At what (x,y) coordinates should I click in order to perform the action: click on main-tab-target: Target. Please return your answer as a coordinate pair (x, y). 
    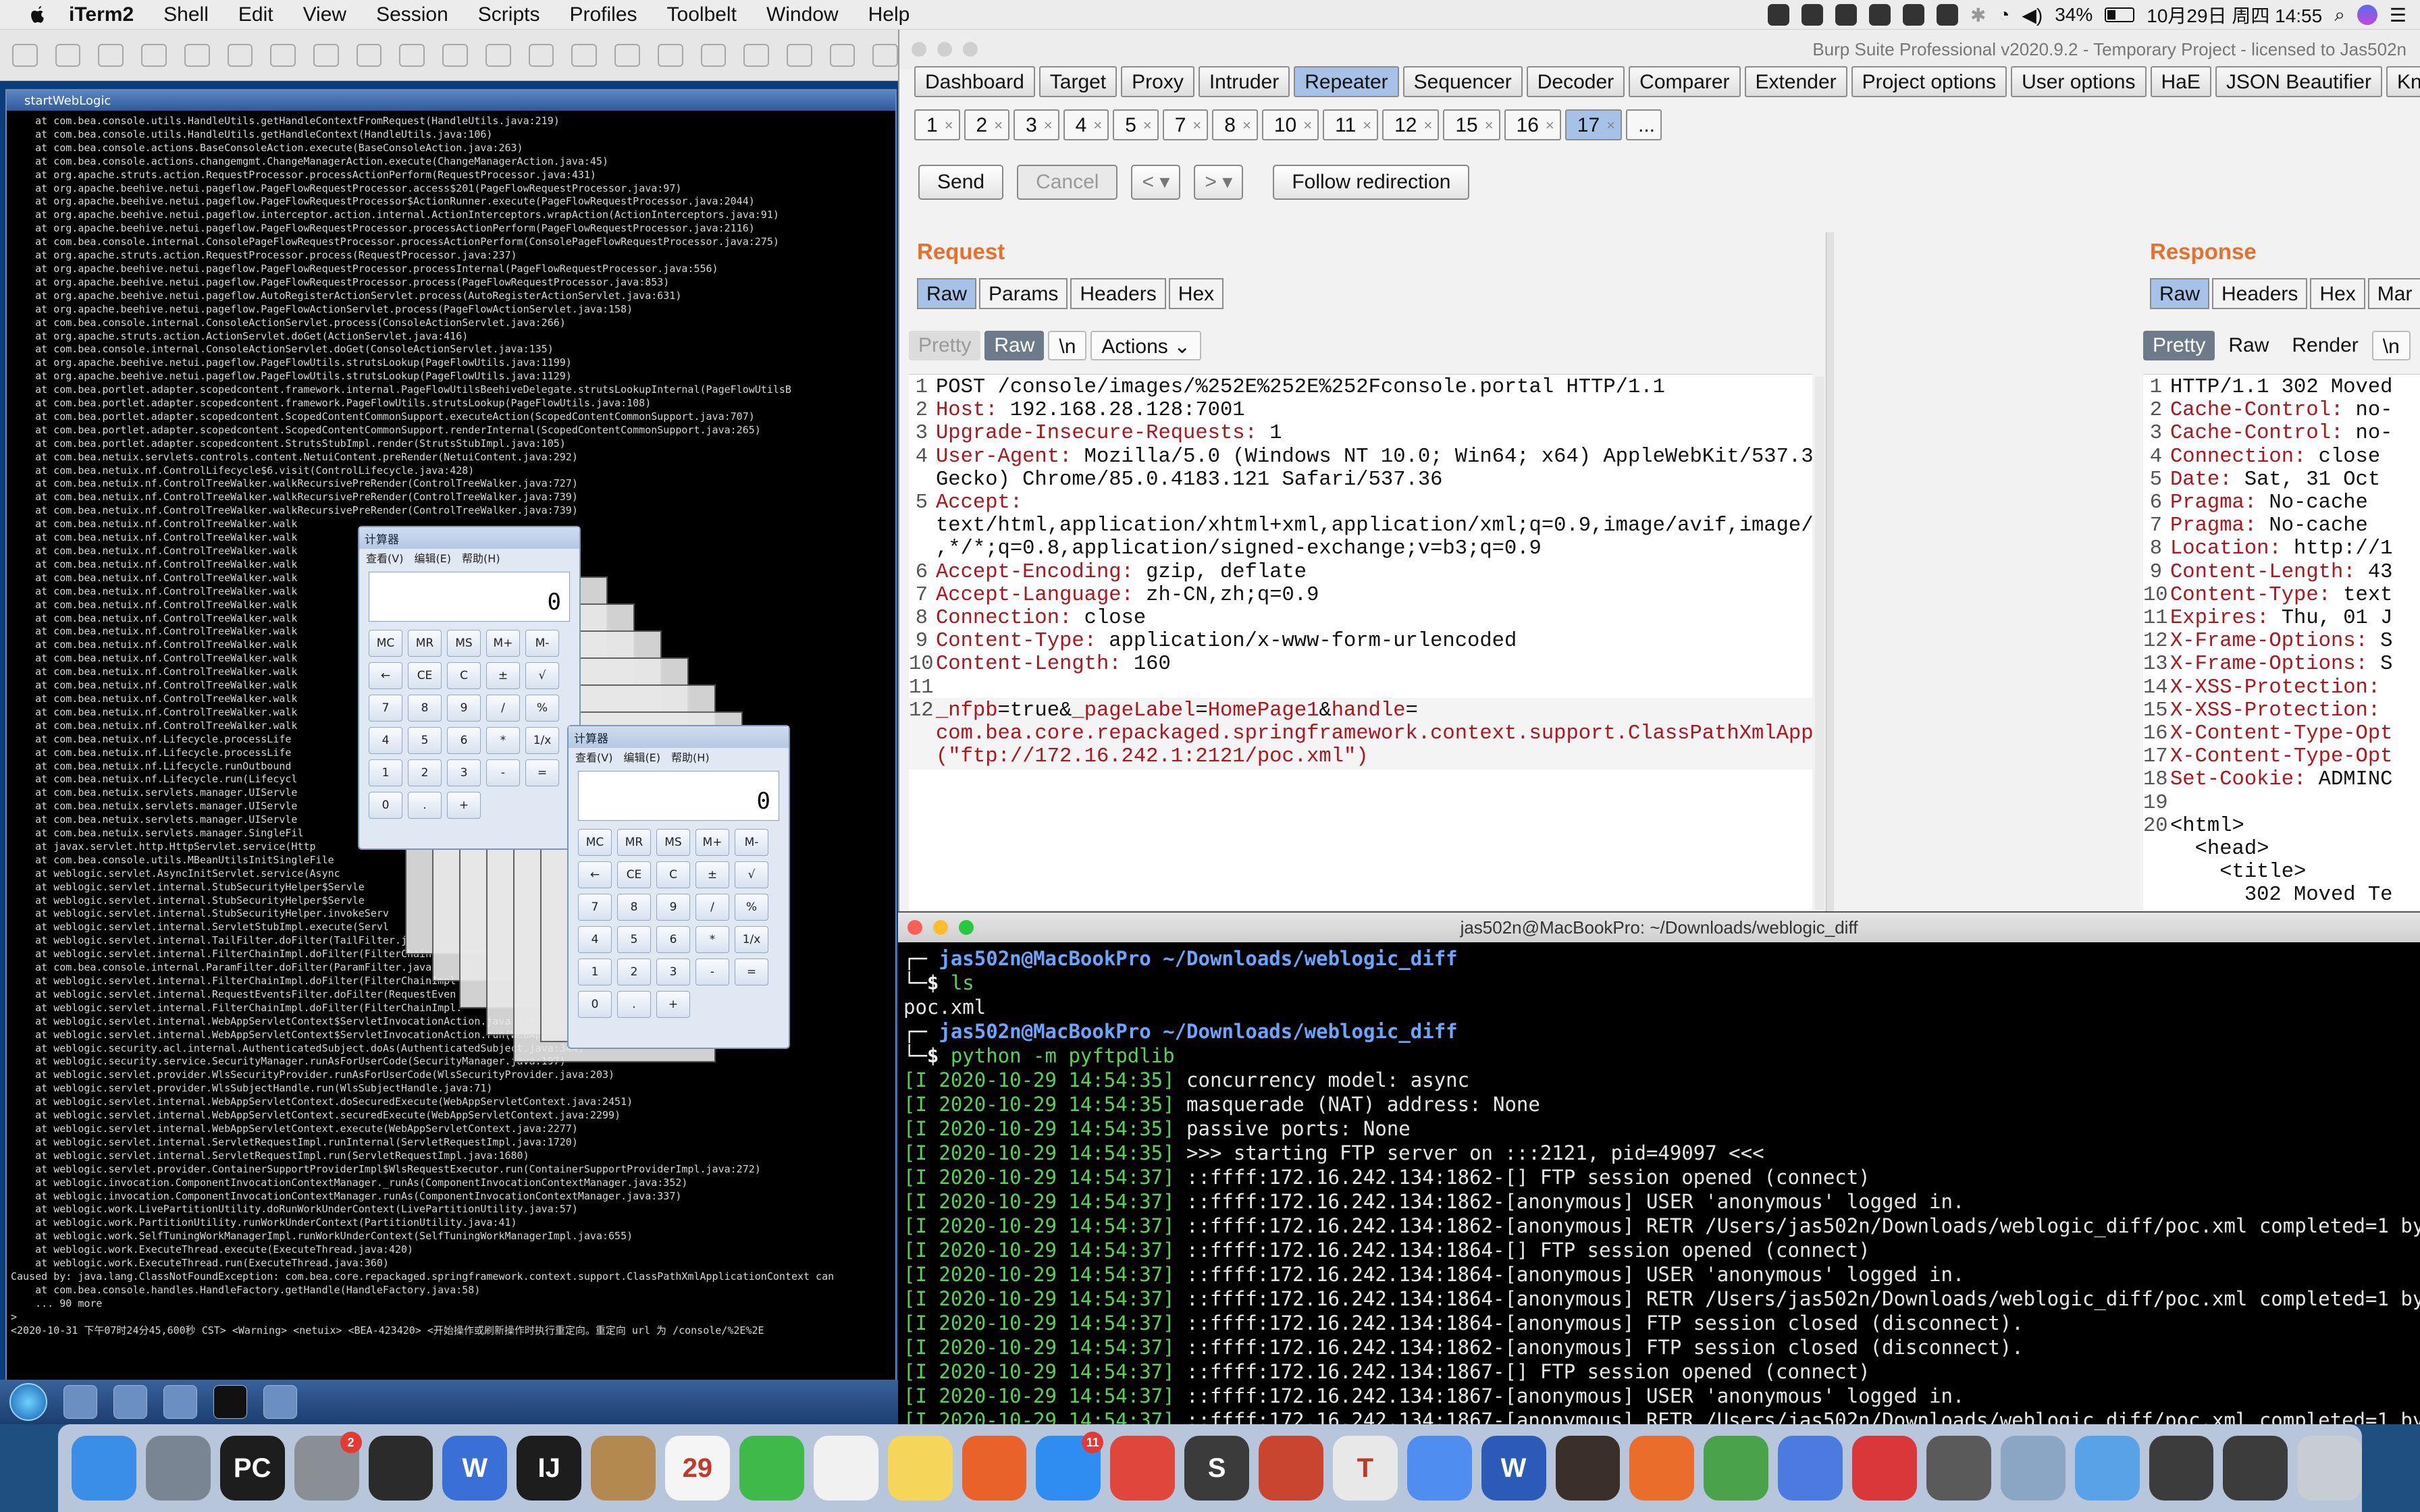
    Looking at the image, I should click on (1077, 81).